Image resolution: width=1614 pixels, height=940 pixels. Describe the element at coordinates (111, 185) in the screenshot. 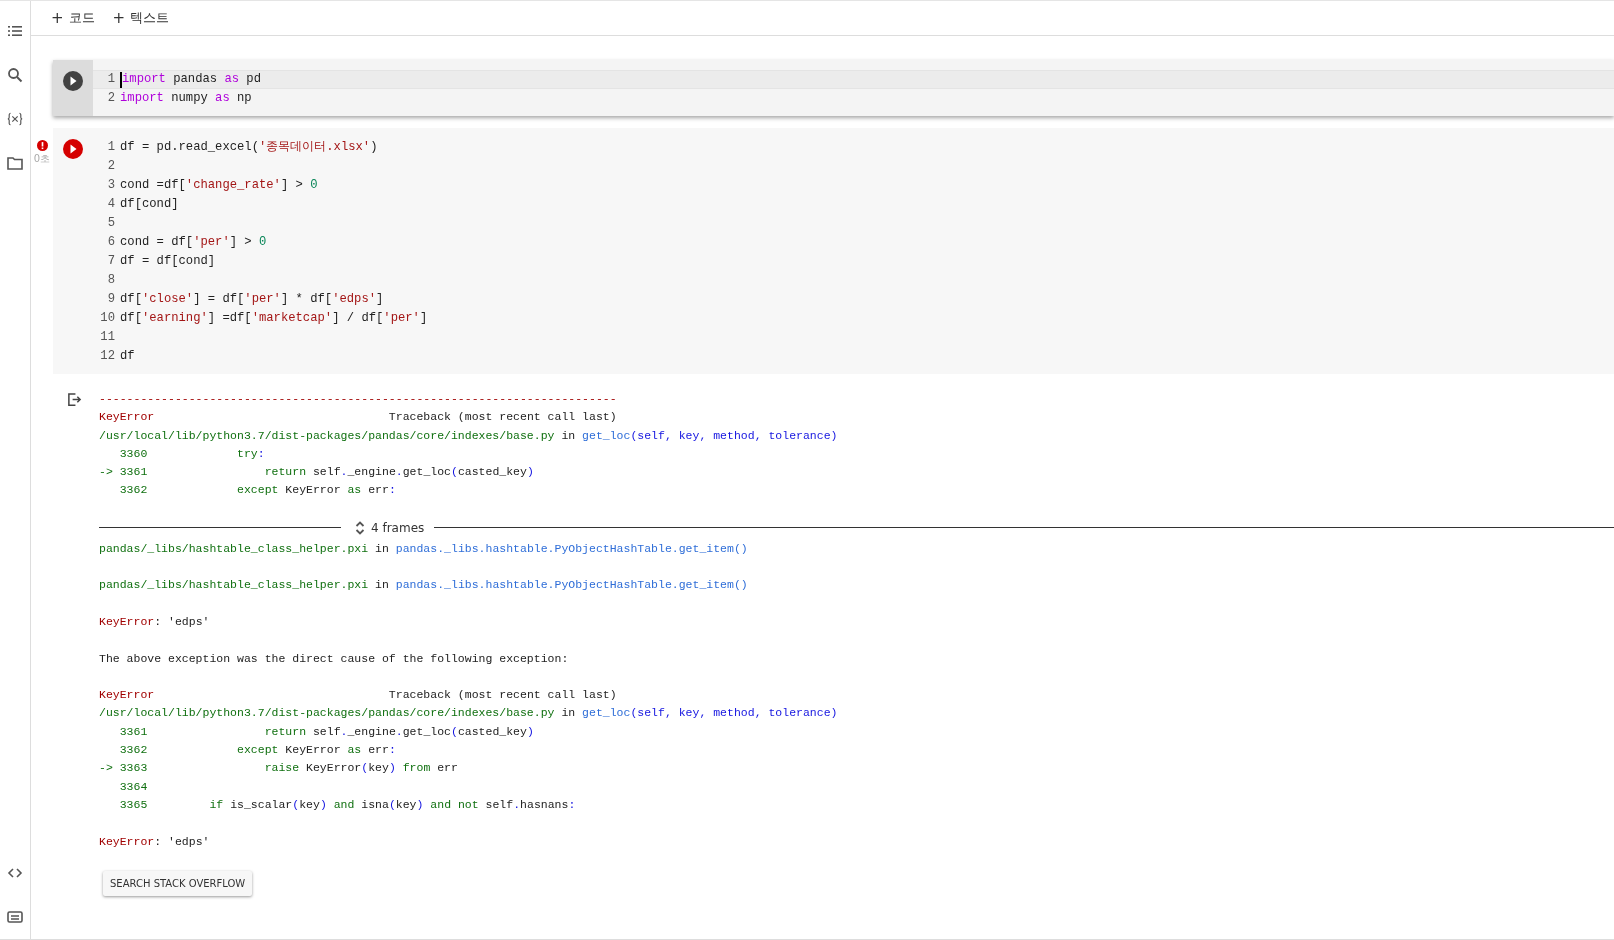

I see `line-number: 3` at that location.